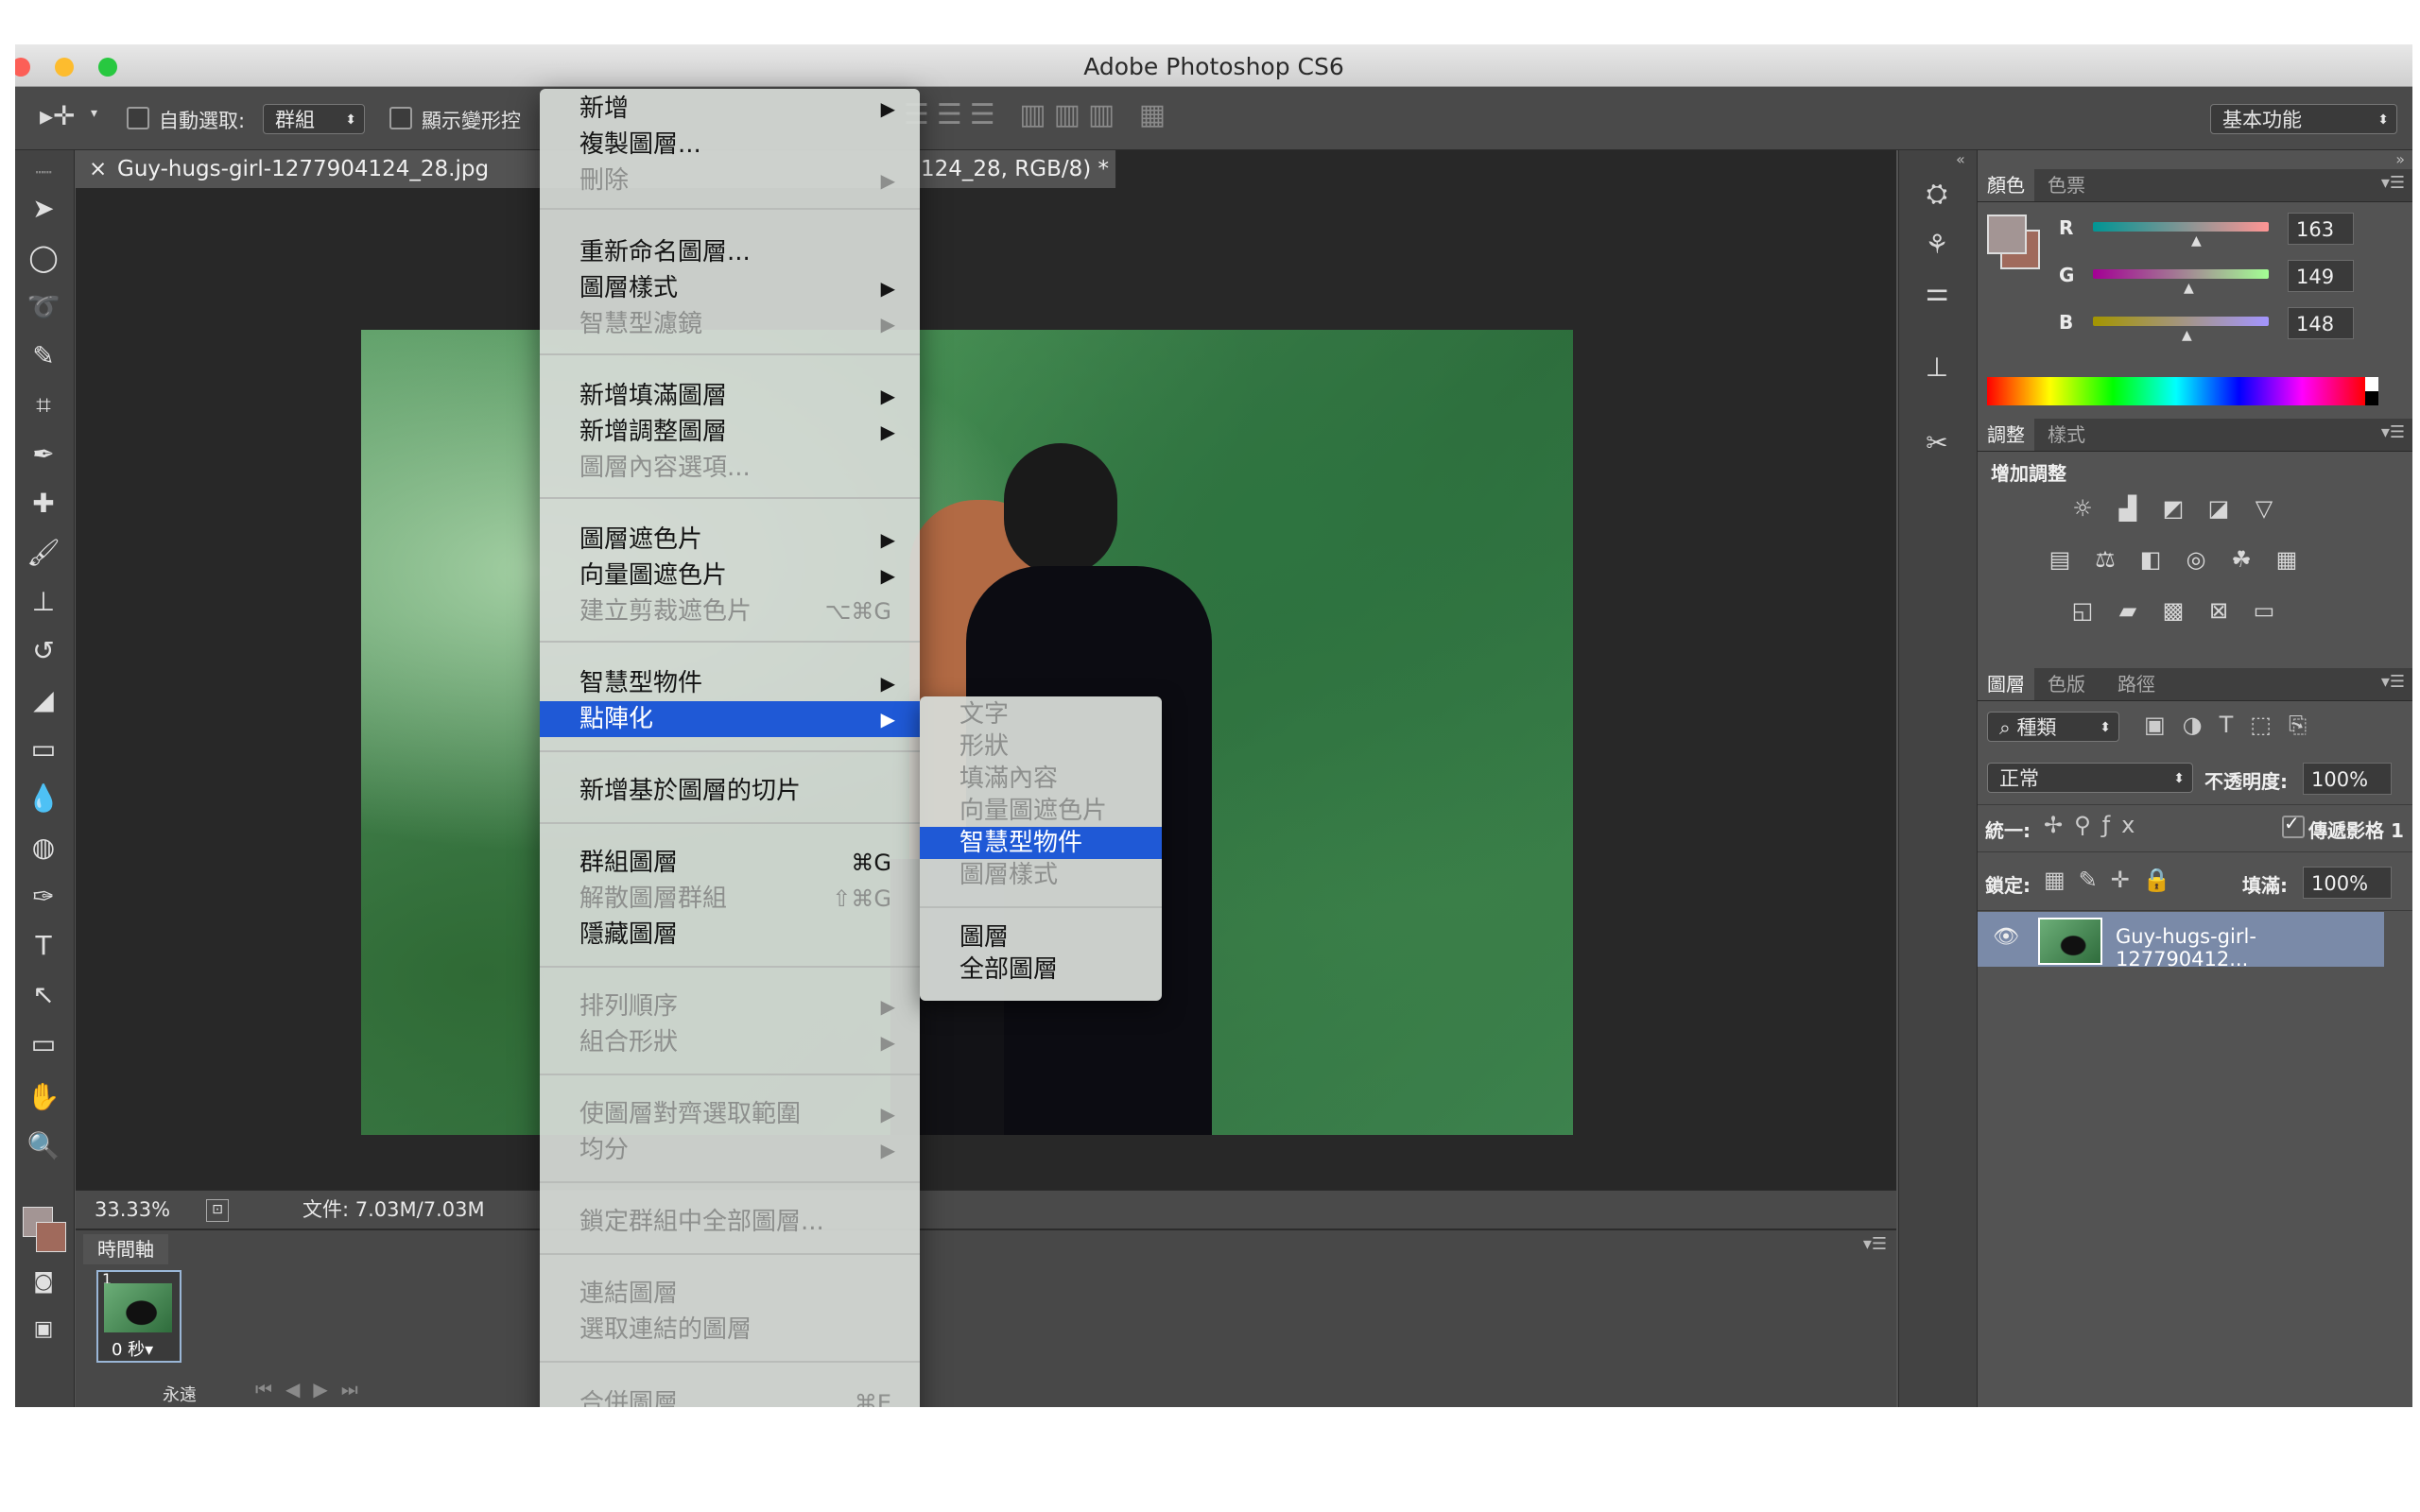 This screenshot has width=2420, height=1512. What do you see at coordinates (43, 946) in the screenshot?
I see `type-tool-icon: T` at bounding box center [43, 946].